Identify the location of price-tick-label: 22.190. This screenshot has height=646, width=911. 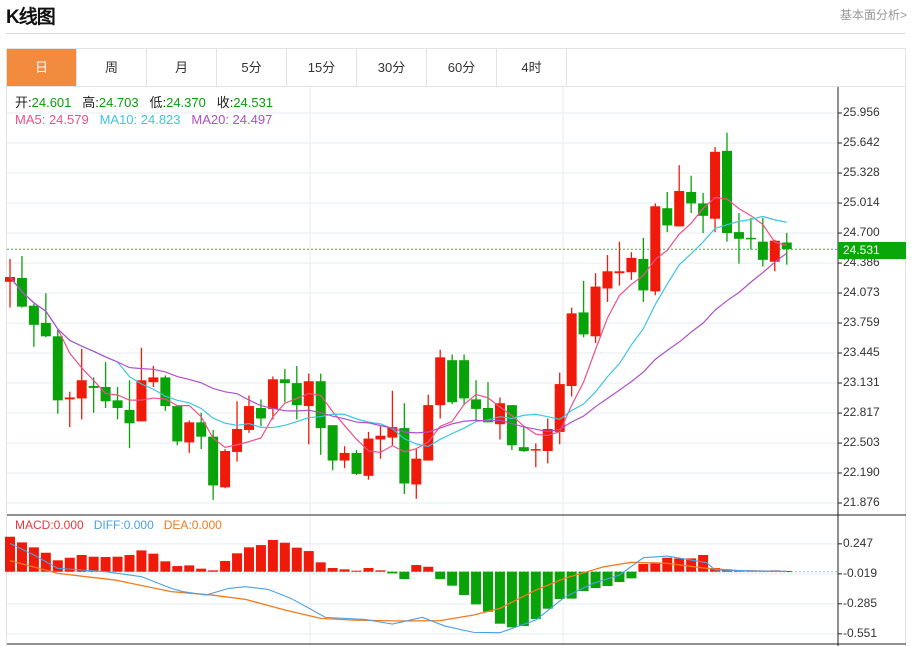
(861, 471).